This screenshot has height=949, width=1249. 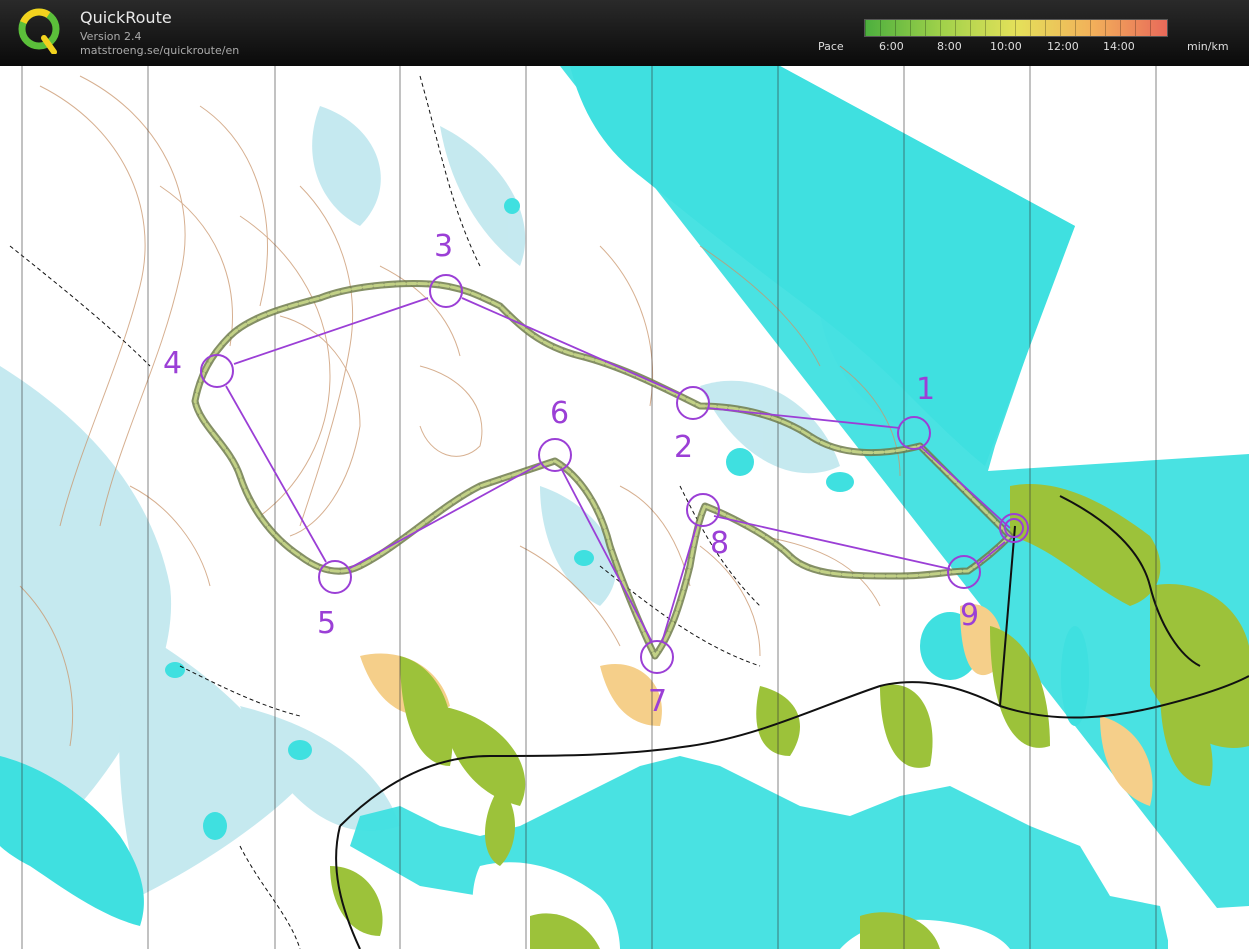 What do you see at coordinates (684, 447) in the screenshot?
I see `control-number-2: 2` at bounding box center [684, 447].